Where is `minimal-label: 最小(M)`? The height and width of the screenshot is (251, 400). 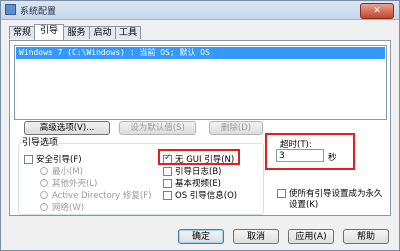 minimal-label: 最小(M) is located at coordinates (67, 172).